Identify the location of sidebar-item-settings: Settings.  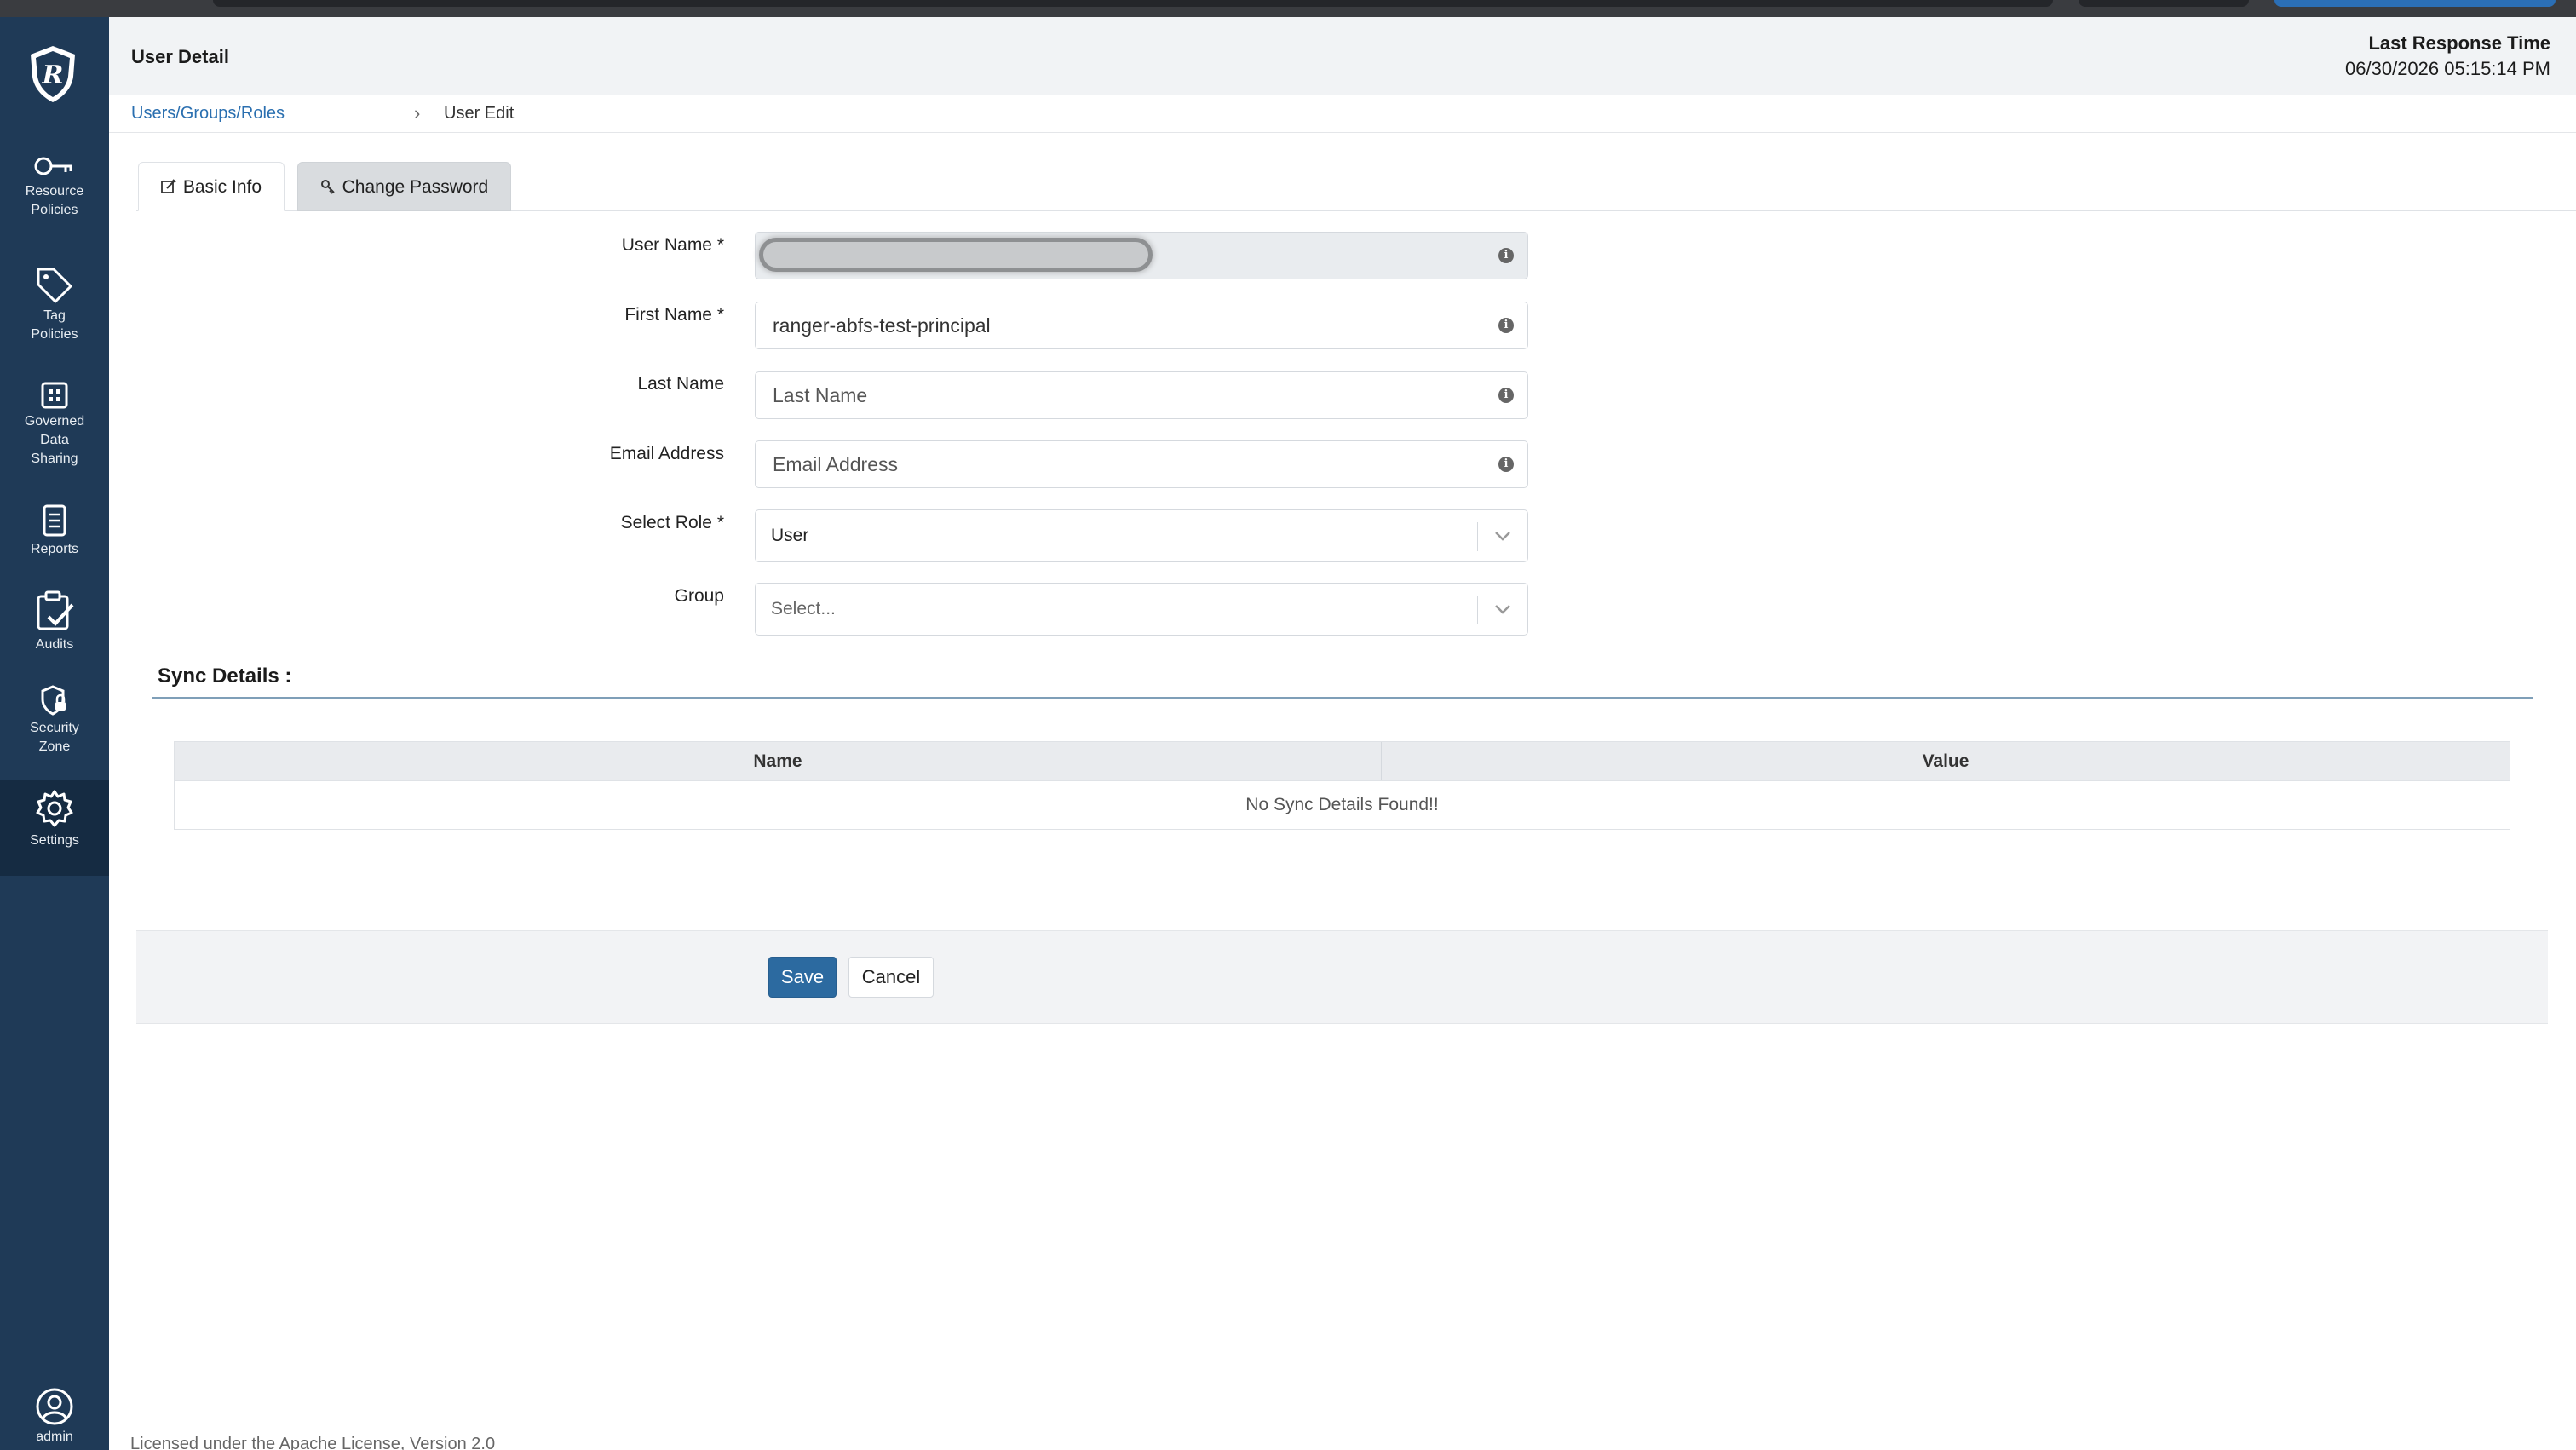
(55, 828).